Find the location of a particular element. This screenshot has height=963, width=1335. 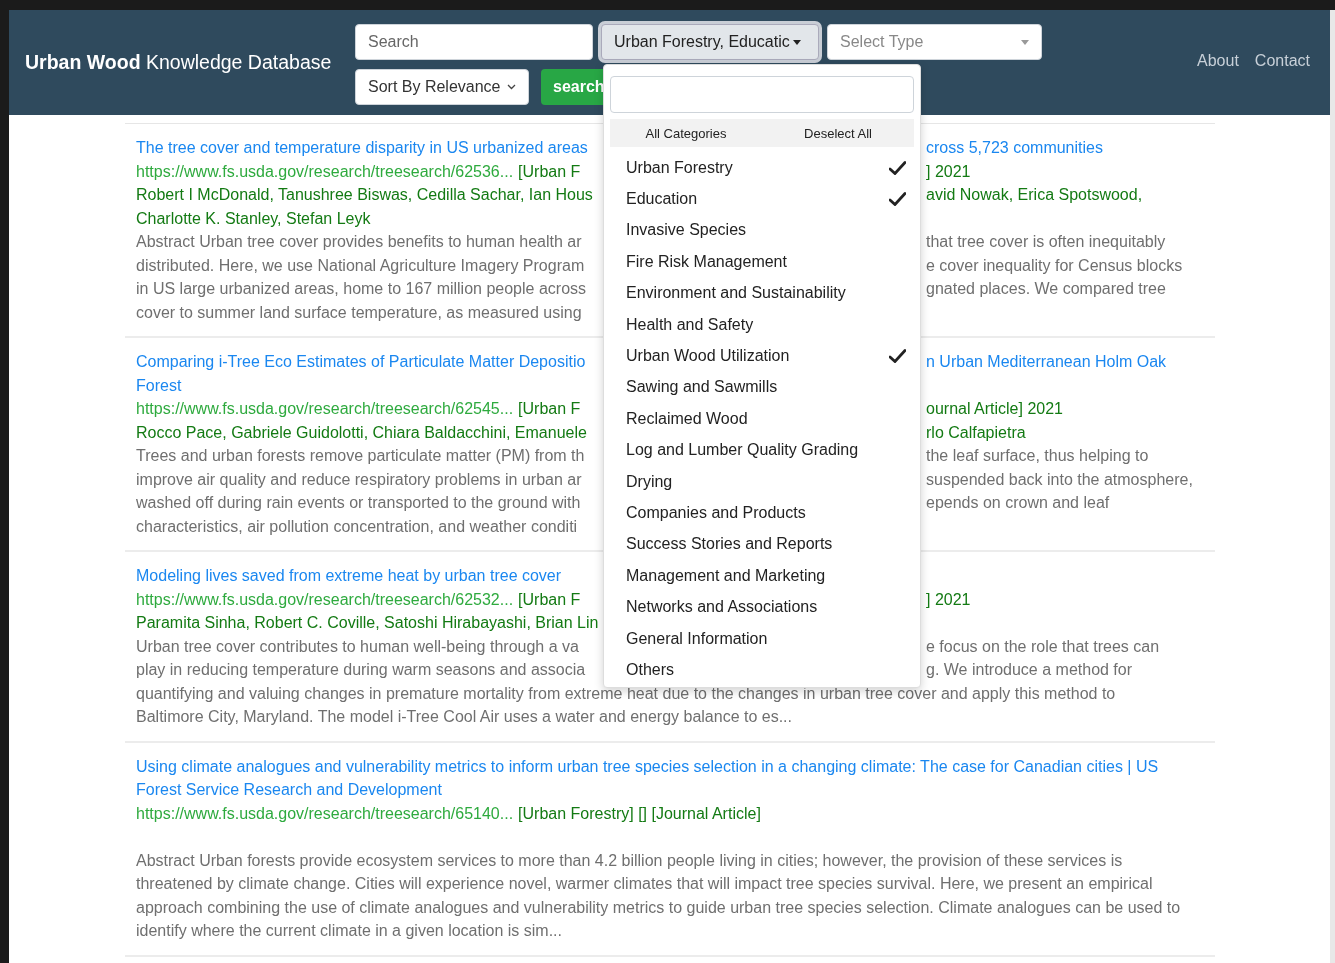

category-option: Invasive Species is located at coordinates (762, 230).